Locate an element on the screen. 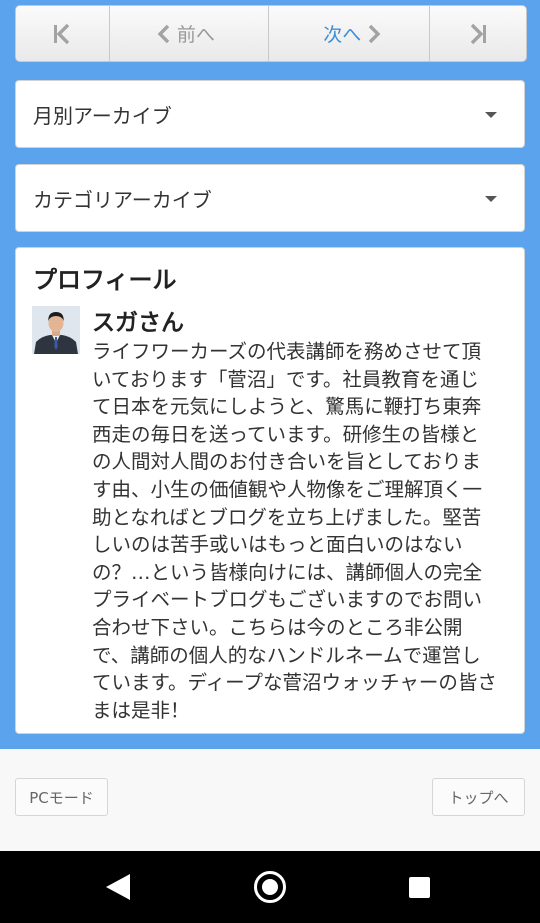 The image size is (540, 923). prev-label: 前へ is located at coordinates (195, 35).